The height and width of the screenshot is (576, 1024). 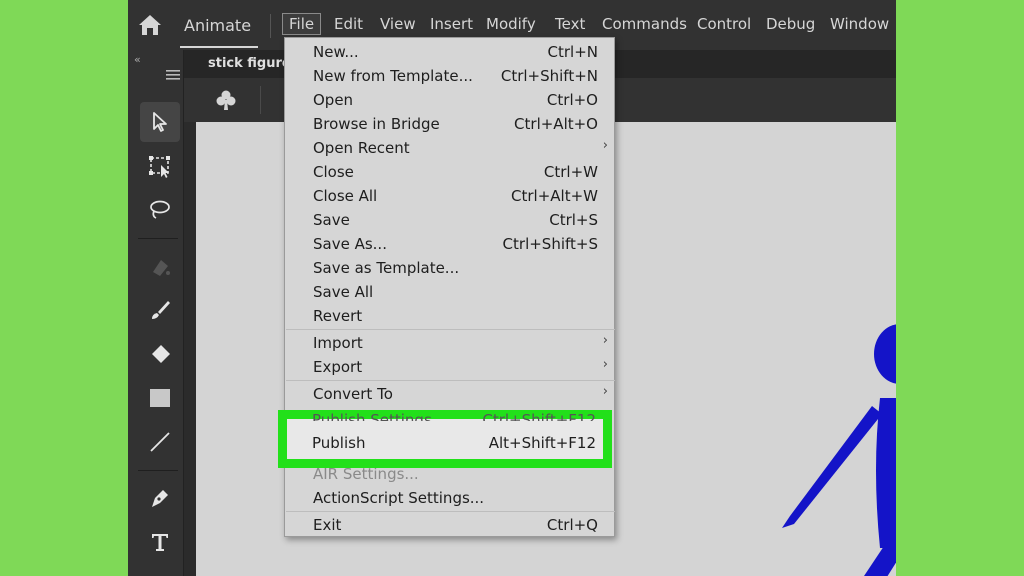 What do you see at coordinates (338, 443) in the screenshot?
I see `menu-item-publish: Publish` at bounding box center [338, 443].